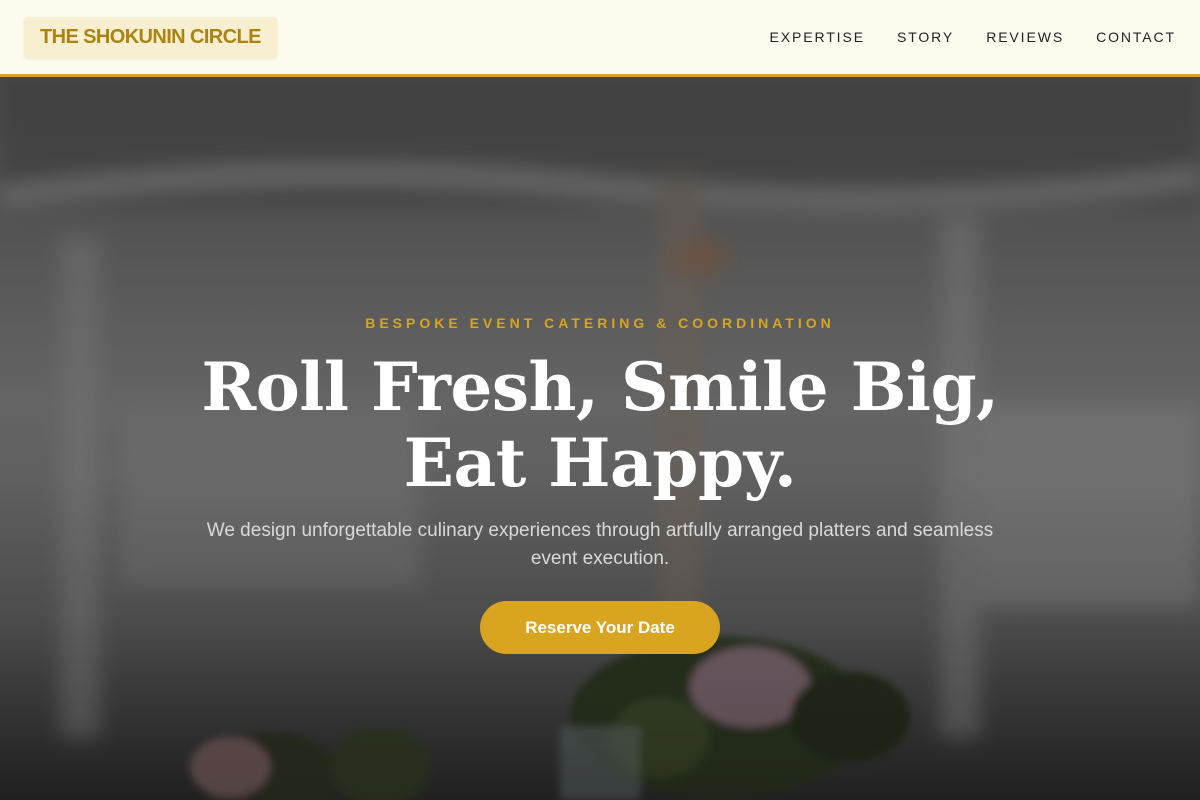  I want to click on nav-item-reviews: REVIEWS, so click(1025, 37).